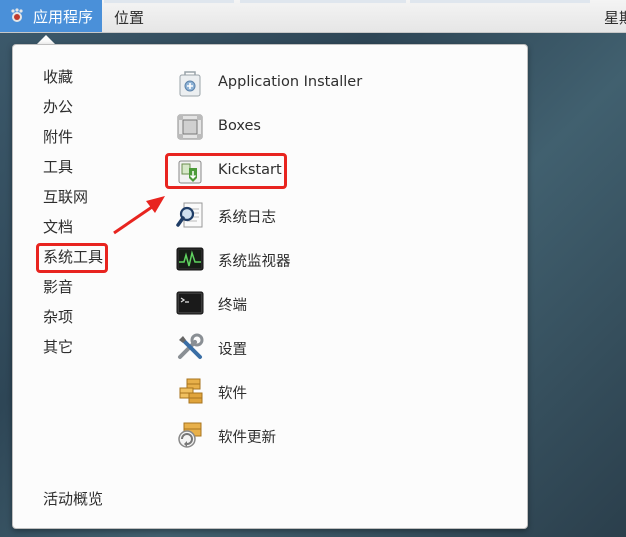  What do you see at coordinates (232, 350) in the screenshot?
I see `app-name: 设置` at bounding box center [232, 350].